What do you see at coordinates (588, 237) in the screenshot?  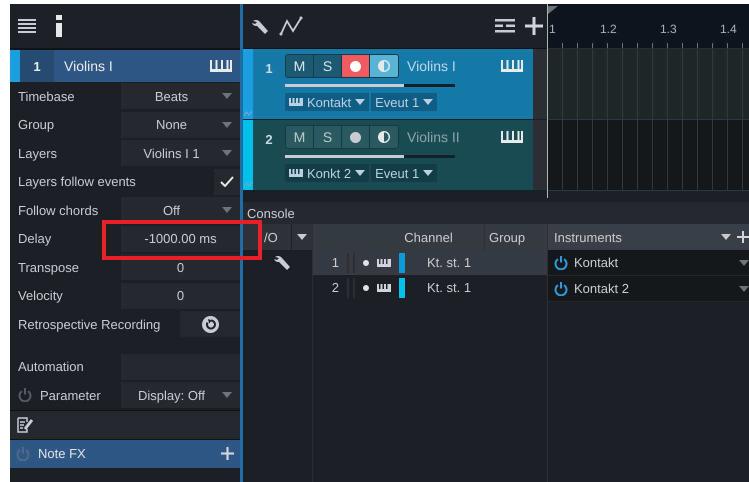 I see `instruments-header: Instruments` at bounding box center [588, 237].